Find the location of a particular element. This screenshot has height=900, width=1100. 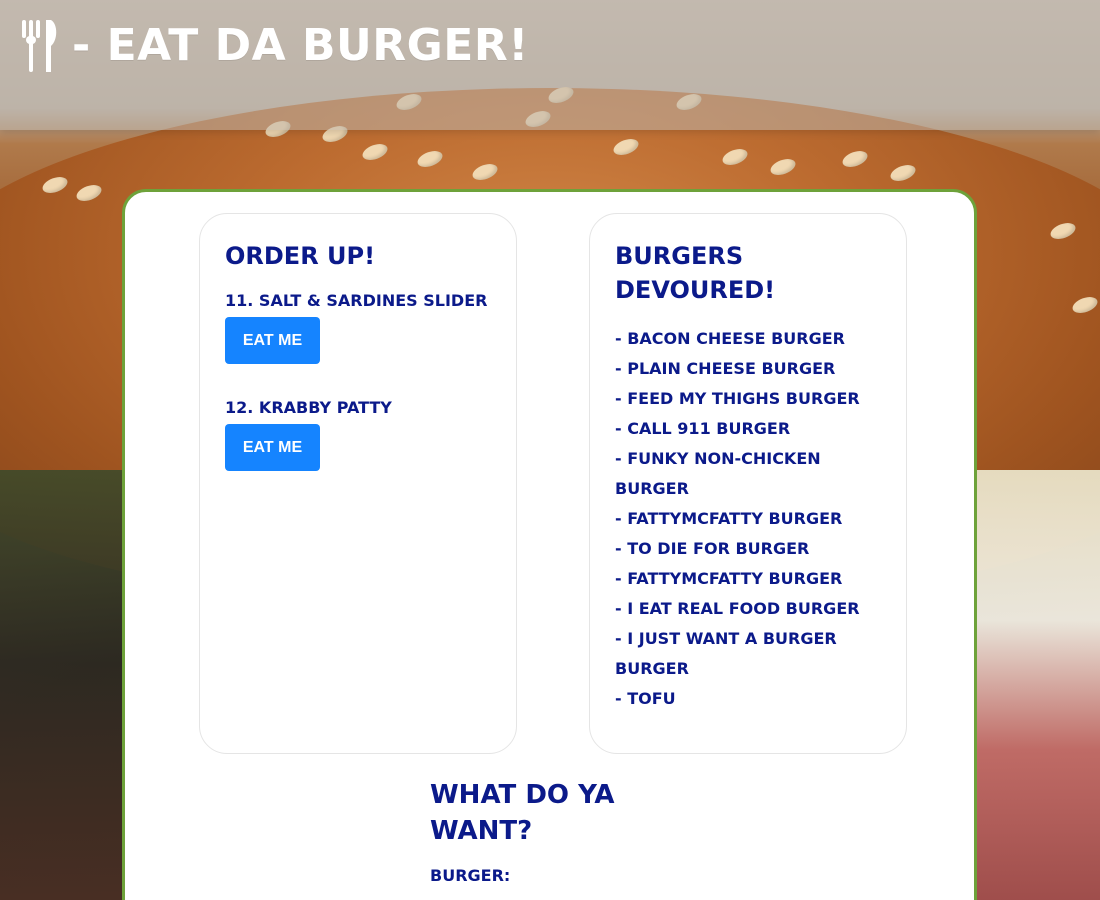

burger-form: WHAT DO YA WANT? BURGER: is located at coordinates (560, 838).